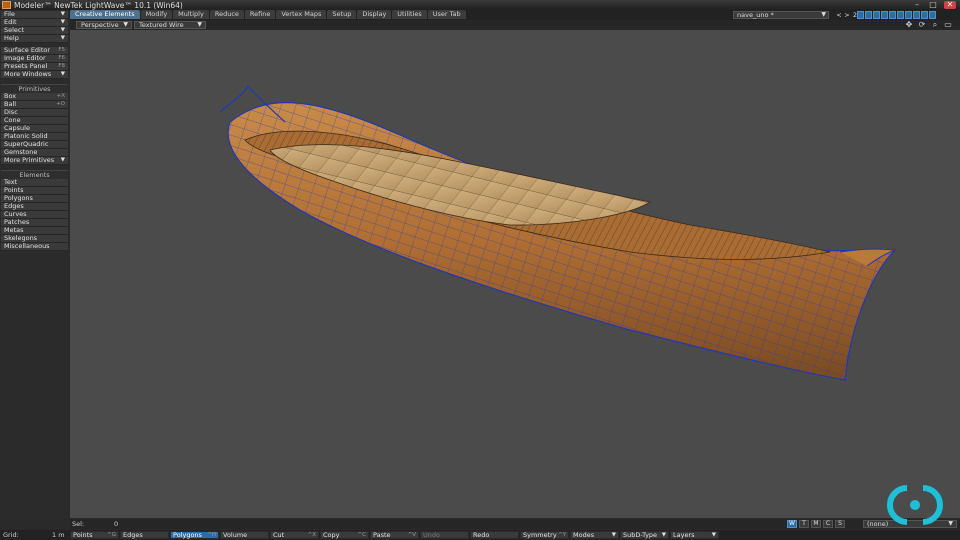  What do you see at coordinates (515, 524) in the screenshot?
I see `status-row: Sel: 0 WTMCS (none) ▼` at bounding box center [515, 524].